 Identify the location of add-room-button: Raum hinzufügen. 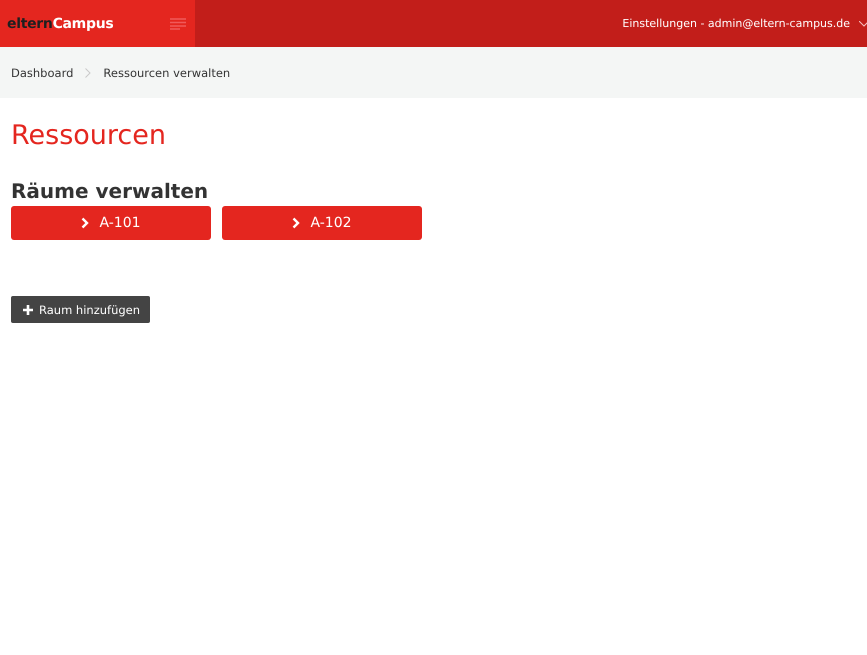
(80, 309).